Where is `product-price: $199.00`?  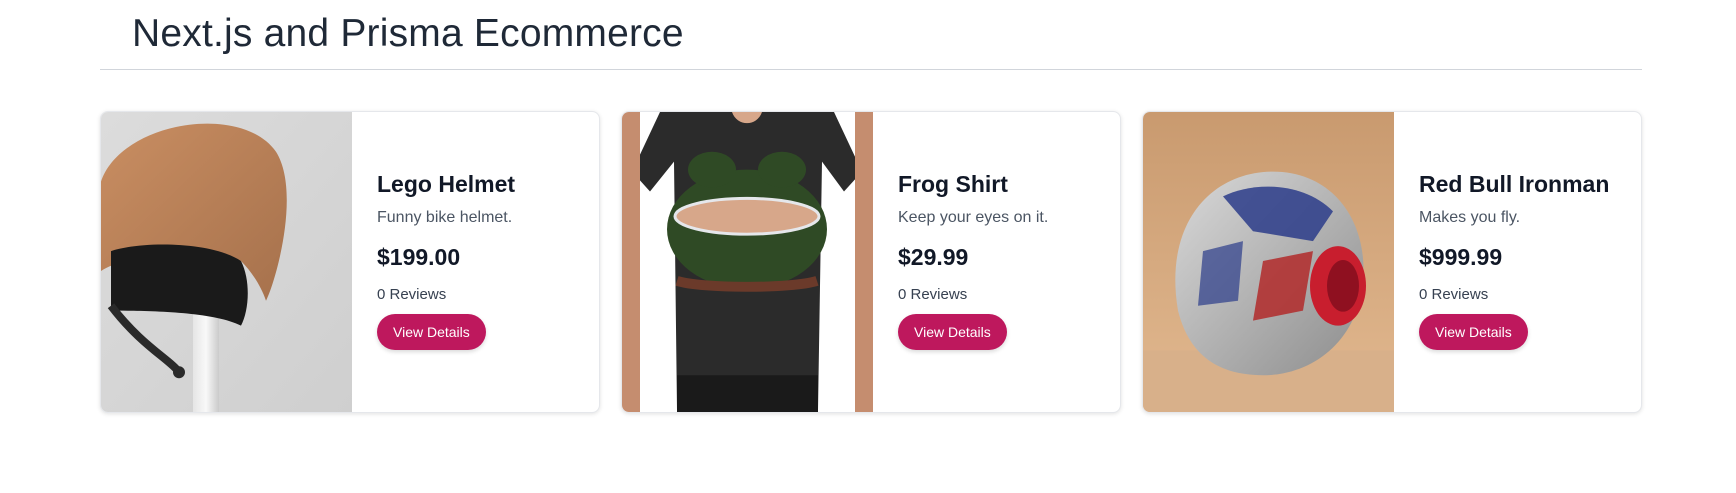
product-price: $199.00 is located at coordinates (419, 257).